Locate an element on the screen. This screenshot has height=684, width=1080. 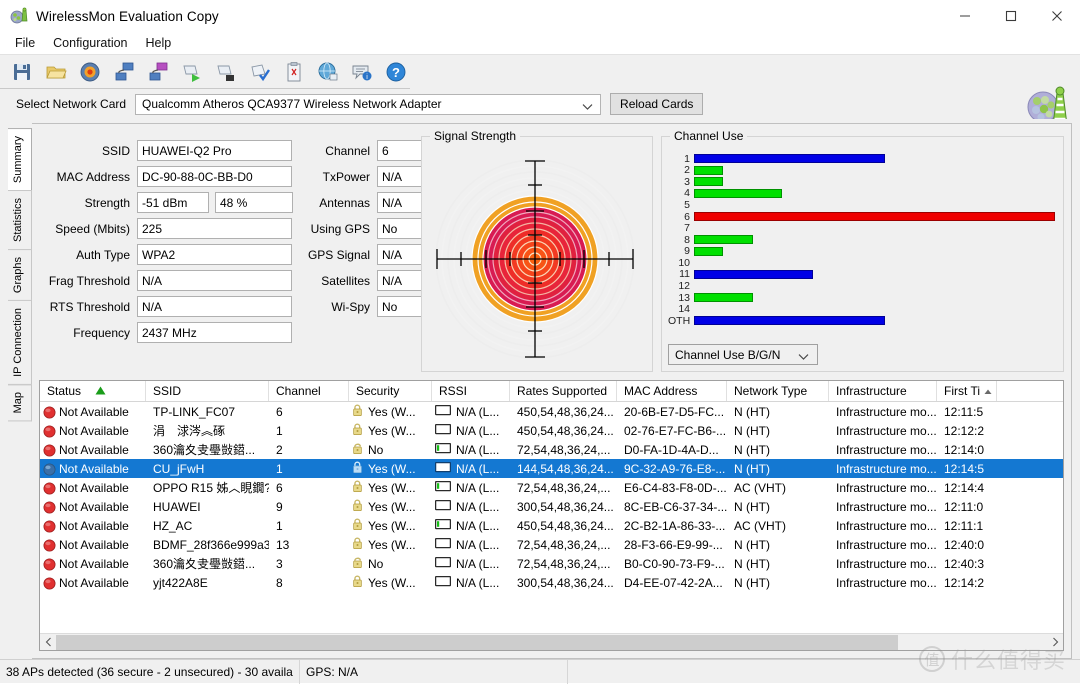
sidebar-item-ip-connection: IP Connection is located at coordinates (20, 343).